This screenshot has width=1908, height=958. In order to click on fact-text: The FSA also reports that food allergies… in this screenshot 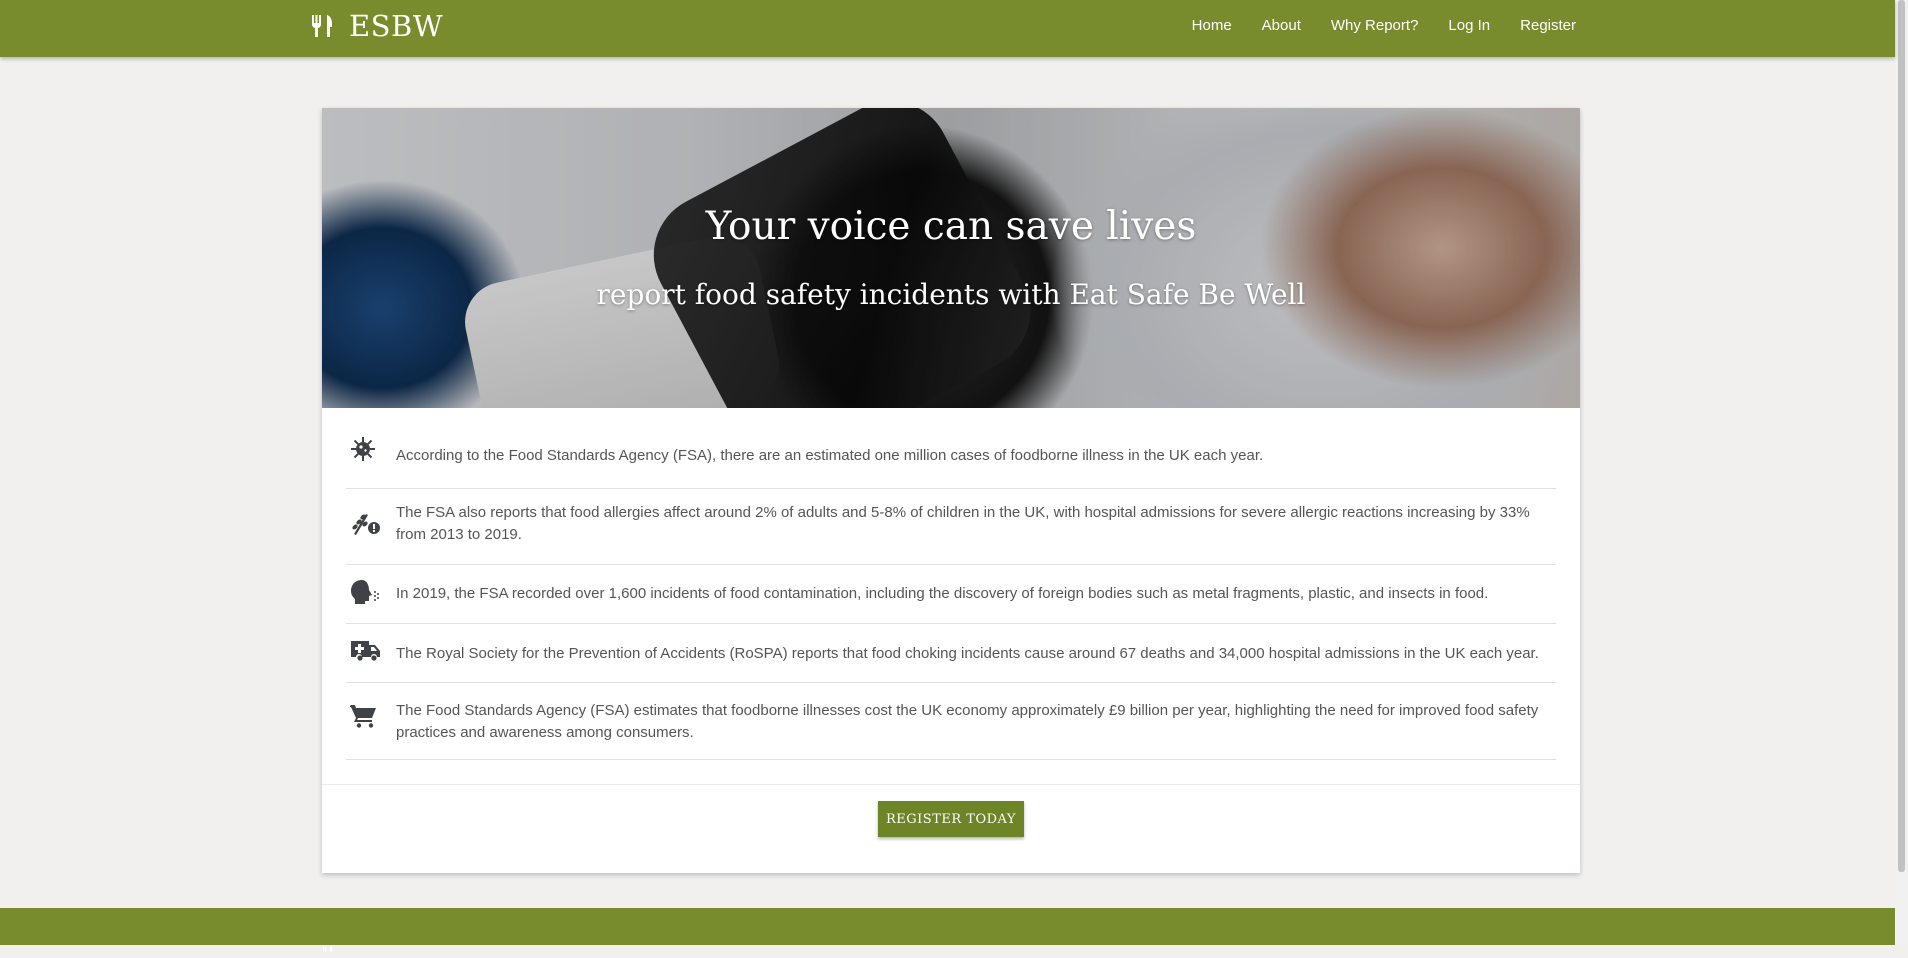, I will do `click(963, 523)`.